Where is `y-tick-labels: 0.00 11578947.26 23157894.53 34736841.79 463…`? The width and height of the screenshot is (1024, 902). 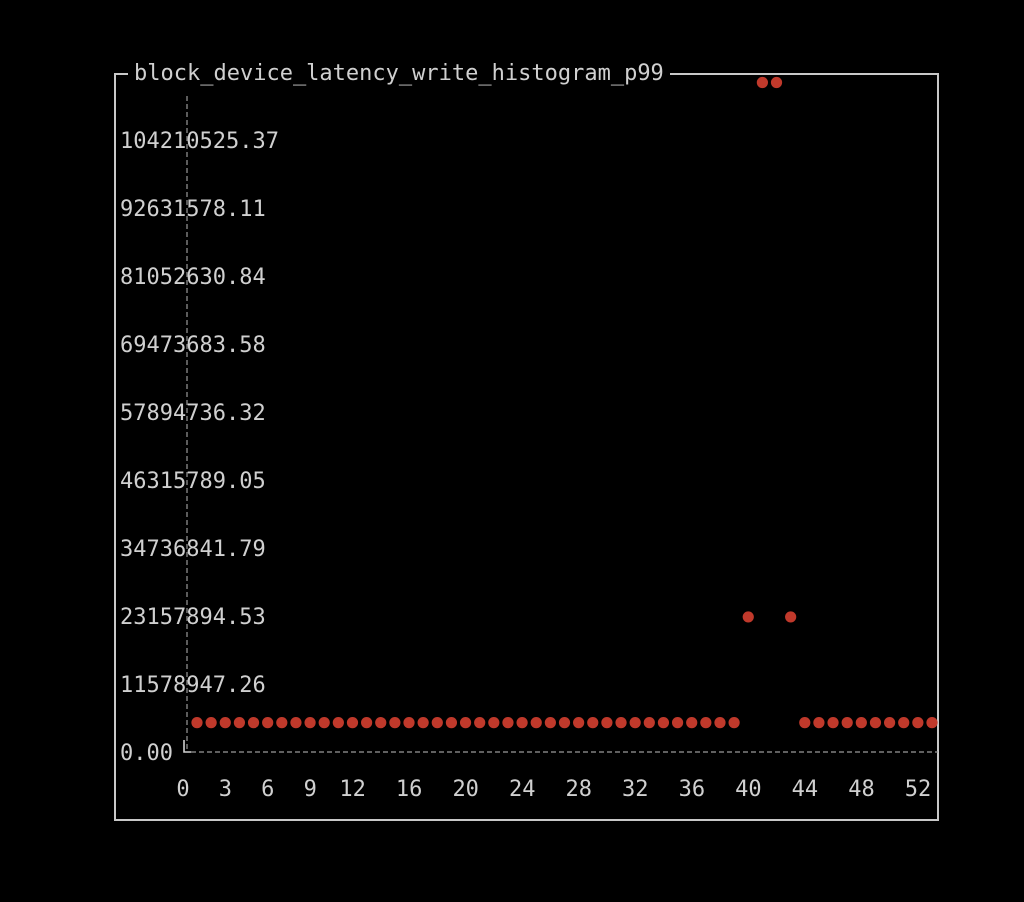 y-tick-labels: 0.00 11578947.26 23157894.53 34736841.79 463… is located at coordinates (199, 447).